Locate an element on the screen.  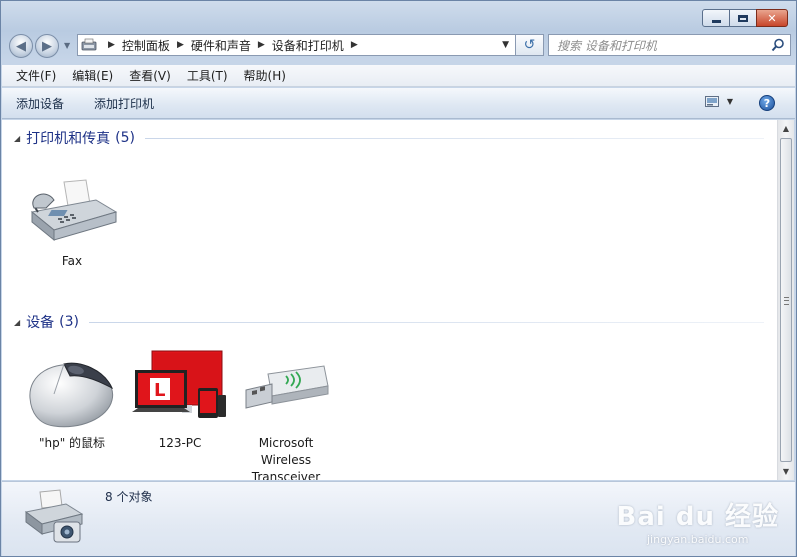
forward-button: ▶ is located at coordinates (47, 46).